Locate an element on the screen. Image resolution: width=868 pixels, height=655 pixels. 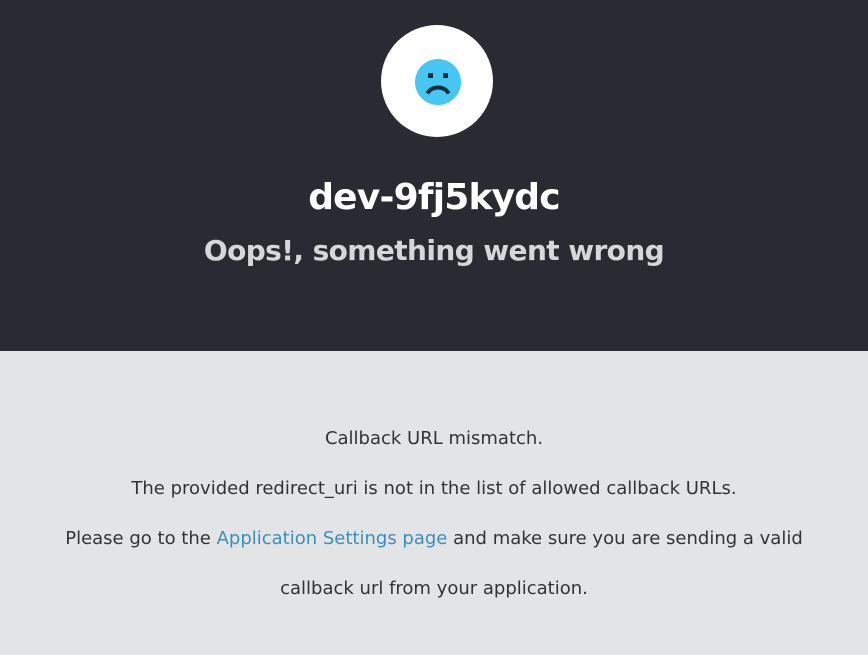
tenant-name: dev-9fj5kydc is located at coordinates (434, 197).